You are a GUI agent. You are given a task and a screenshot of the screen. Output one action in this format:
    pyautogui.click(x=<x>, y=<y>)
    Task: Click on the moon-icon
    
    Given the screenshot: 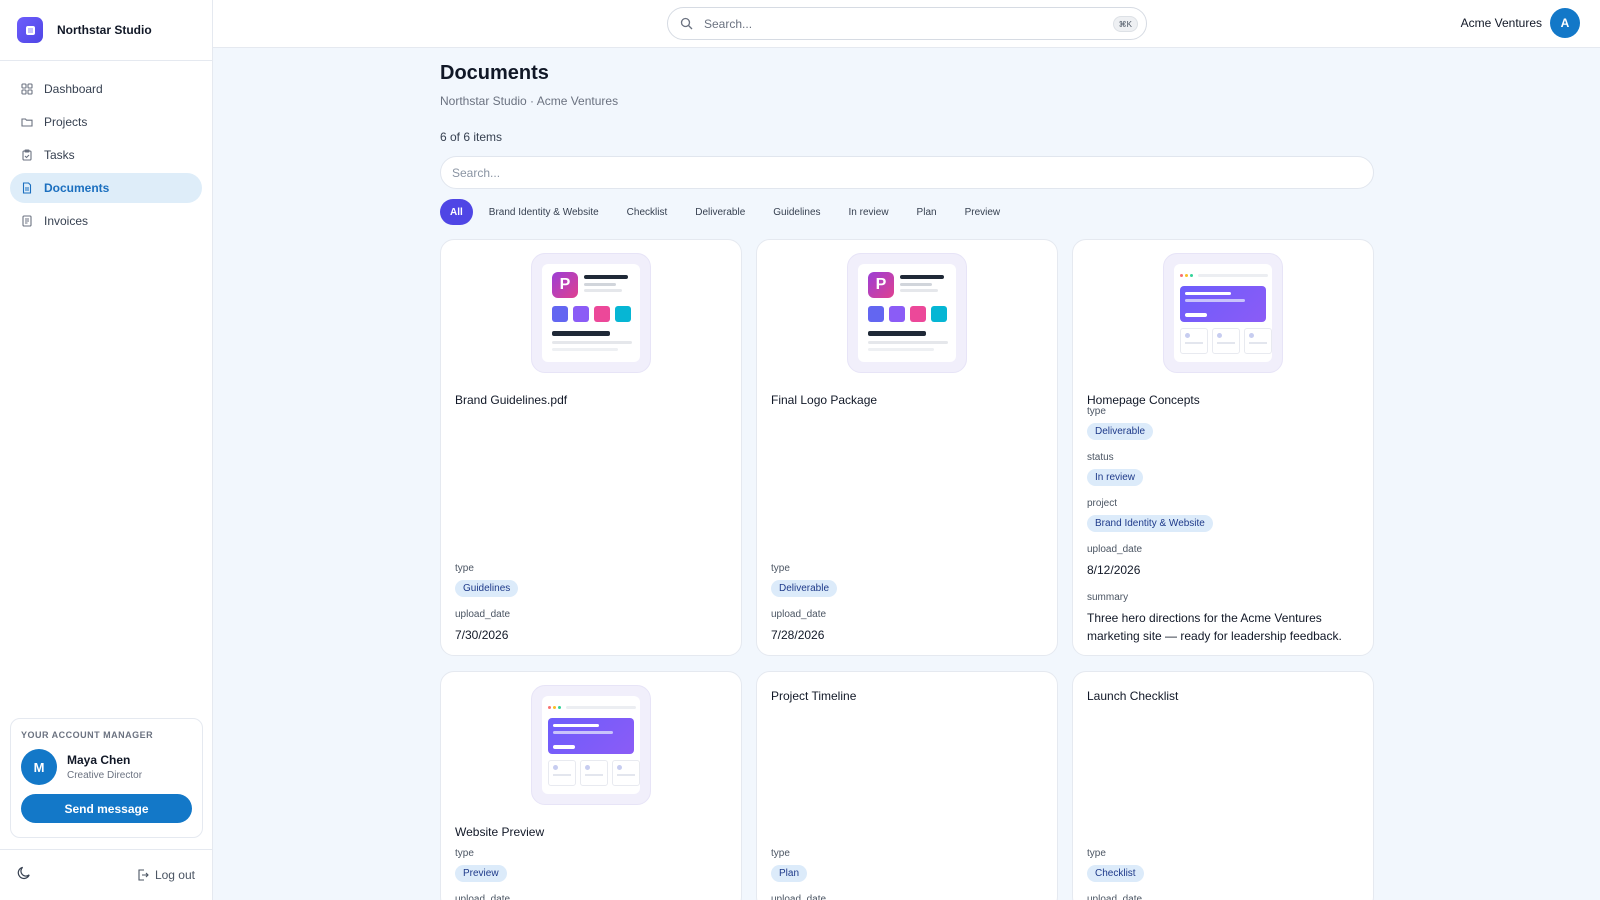 What is the action you would take?
    pyautogui.click(x=24, y=875)
    